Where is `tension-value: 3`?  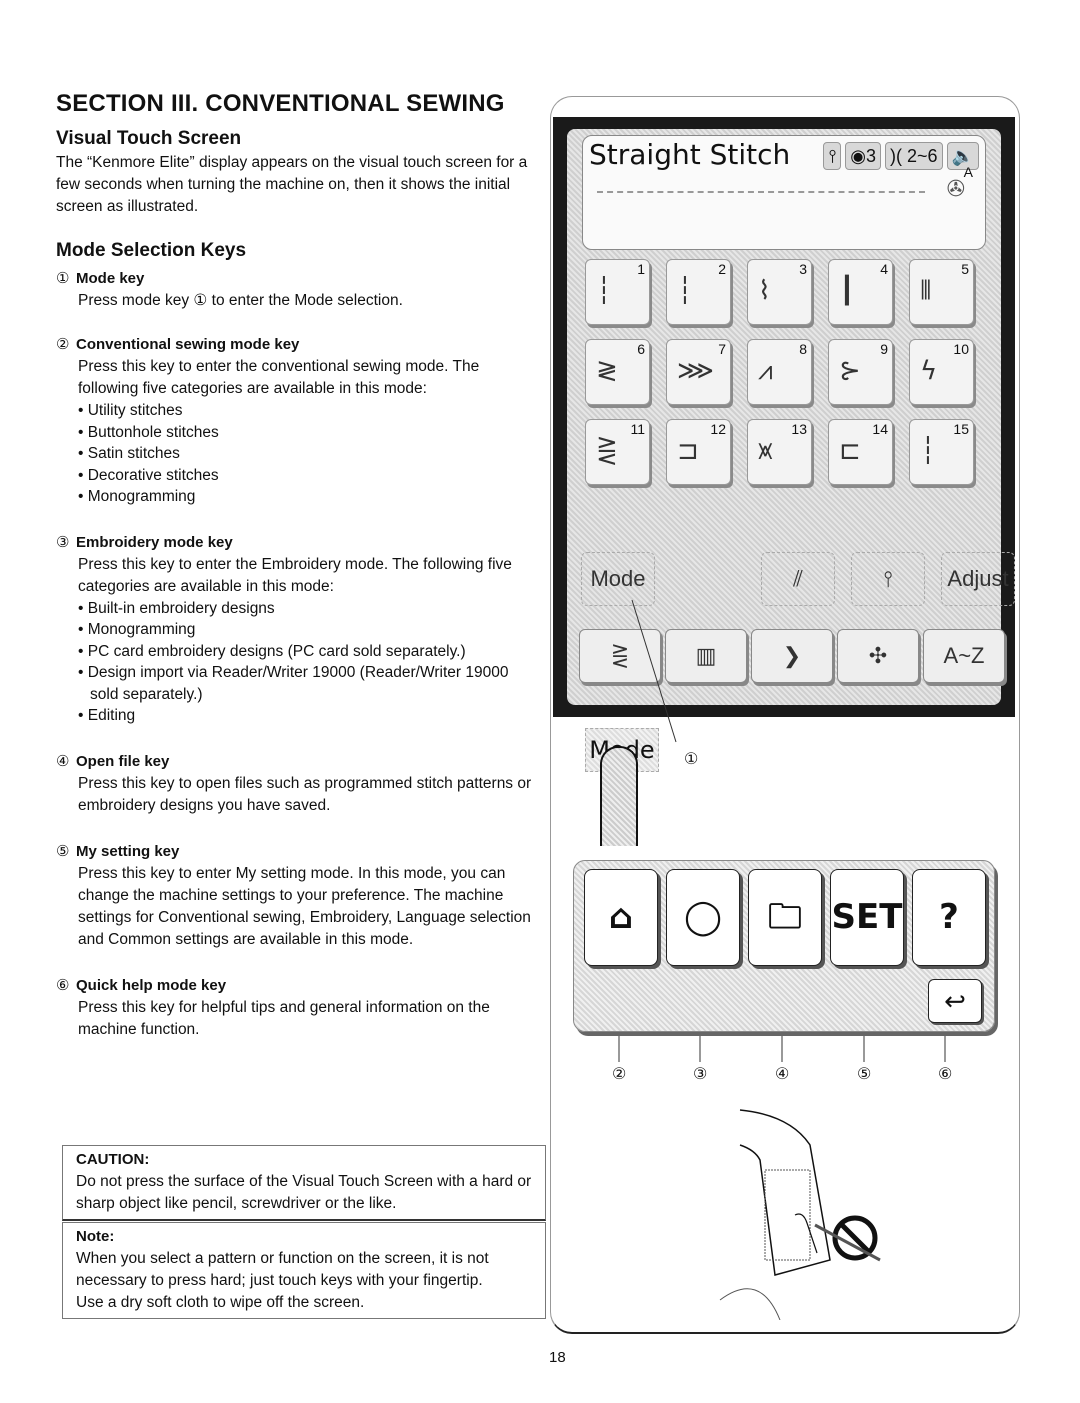 tension-value: 3 is located at coordinates (871, 156).